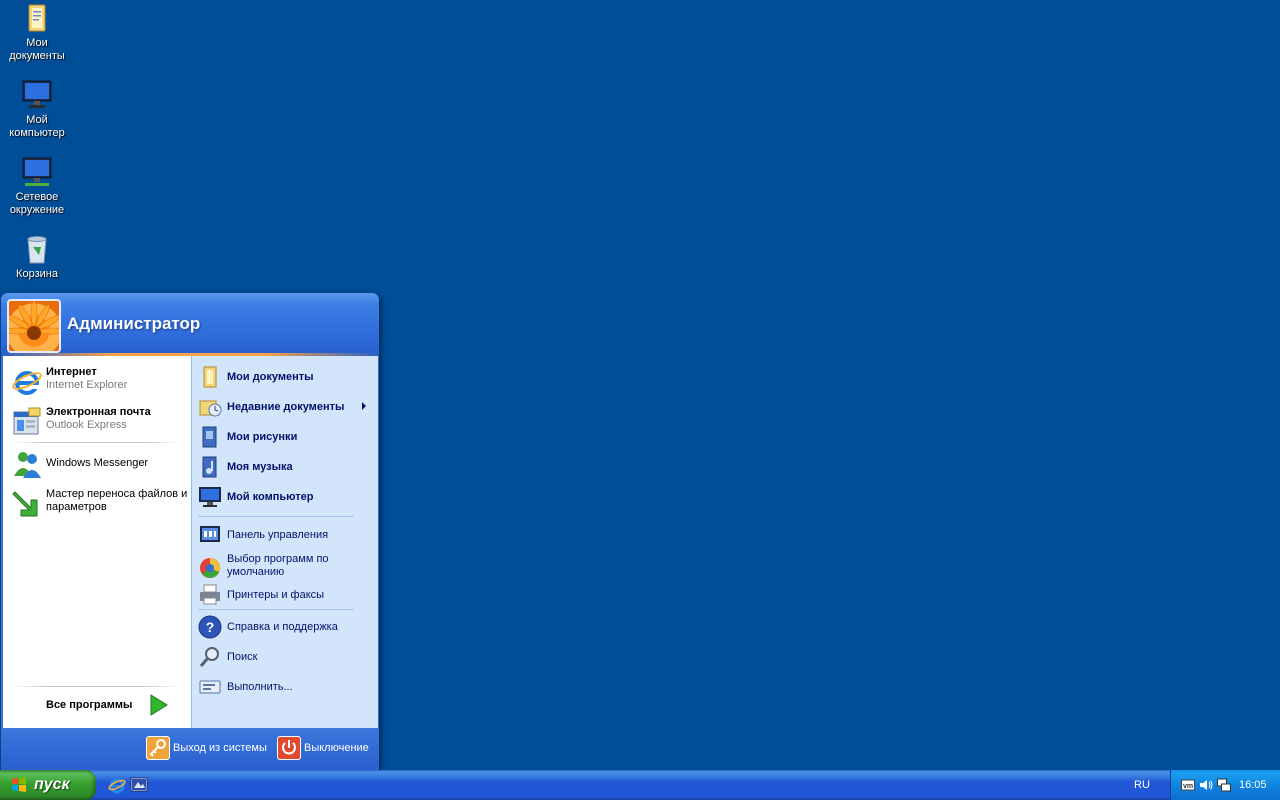 The image size is (1280, 800). Describe the element at coordinates (210, 535) in the screenshot. I see `control-panel-icon` at that location.